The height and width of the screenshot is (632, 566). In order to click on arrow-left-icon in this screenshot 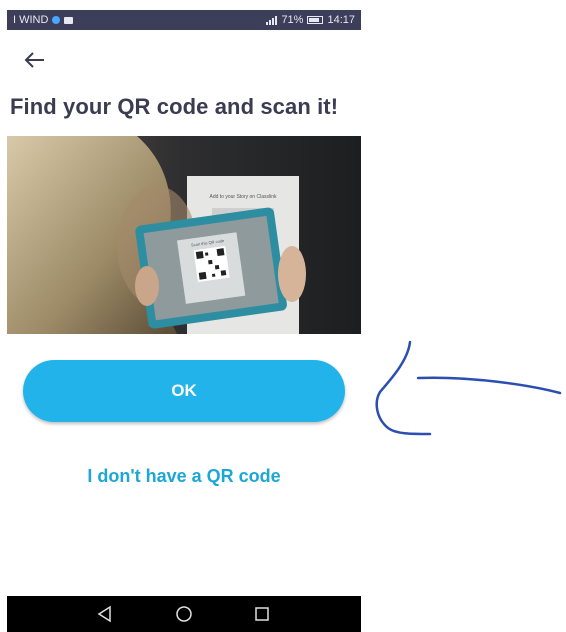, I will do `click(35, 60)`.